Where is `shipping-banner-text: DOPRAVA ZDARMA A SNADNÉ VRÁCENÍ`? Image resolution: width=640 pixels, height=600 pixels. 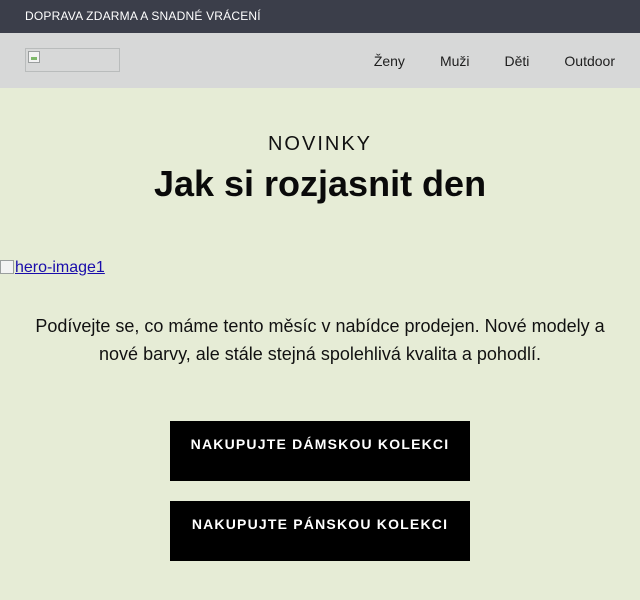
shipping-banner-text: DOPRAVA ZDARMA A SNADNÉ VRÁCENÍ is located at coordinates (143, 16).